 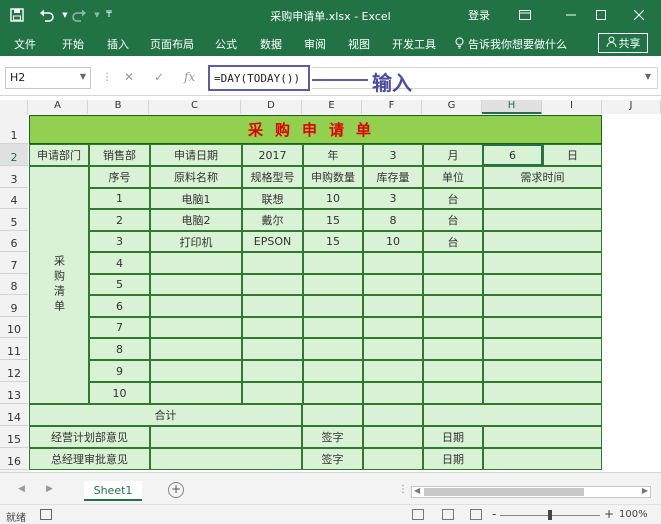 What do you see at coordinates (453, 437) in the screenshot?
I see `planning-date-label: 日期` at bounding box center [453, 437].